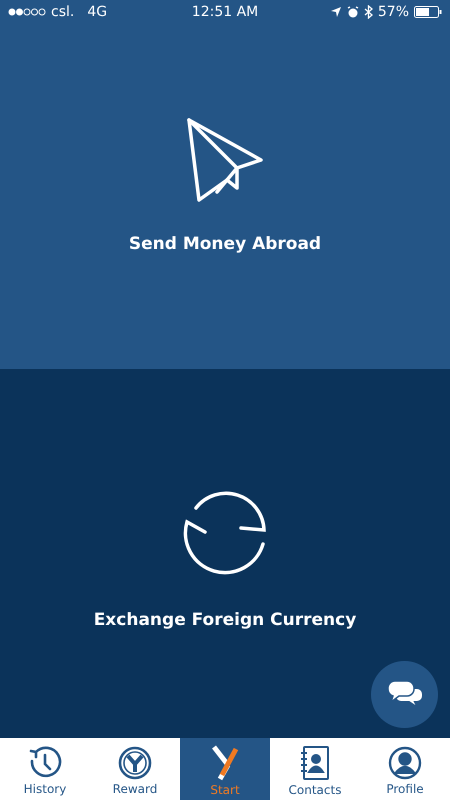 The image size is (450, 800). What do you see at coordinates (315, 763) in the screenshot?
I see `address-book-icon` at bounding box center [315, 763].